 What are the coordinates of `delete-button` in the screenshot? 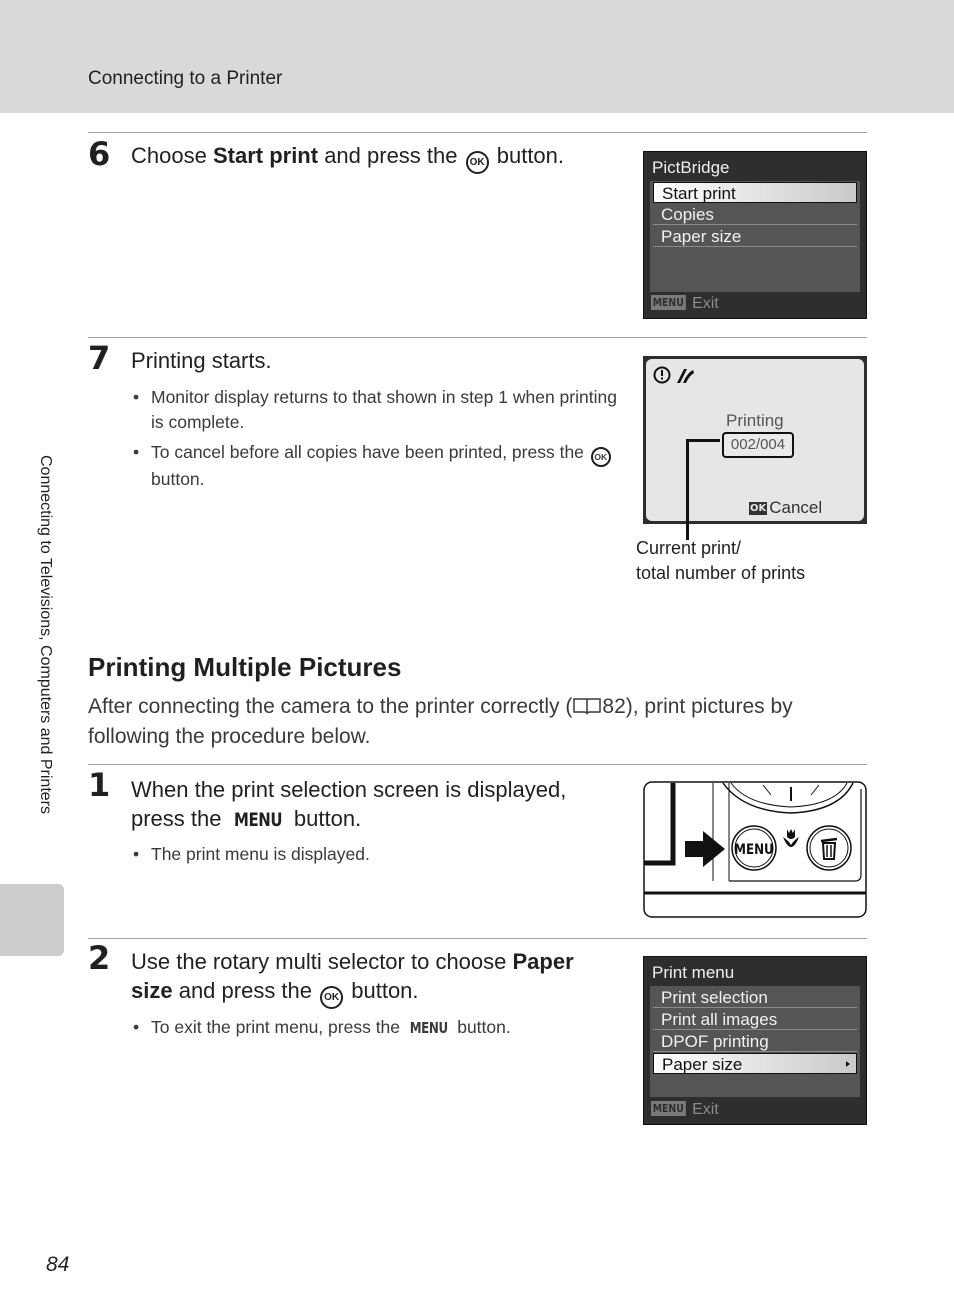 It's located at (829, 848).